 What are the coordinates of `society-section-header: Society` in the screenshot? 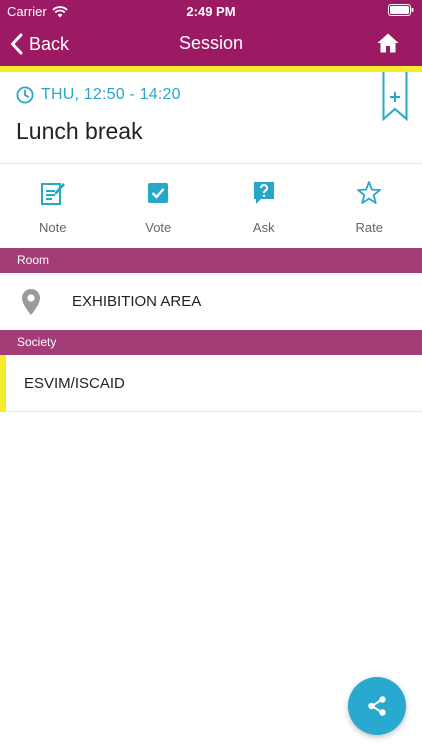 It's located at (211, 342).